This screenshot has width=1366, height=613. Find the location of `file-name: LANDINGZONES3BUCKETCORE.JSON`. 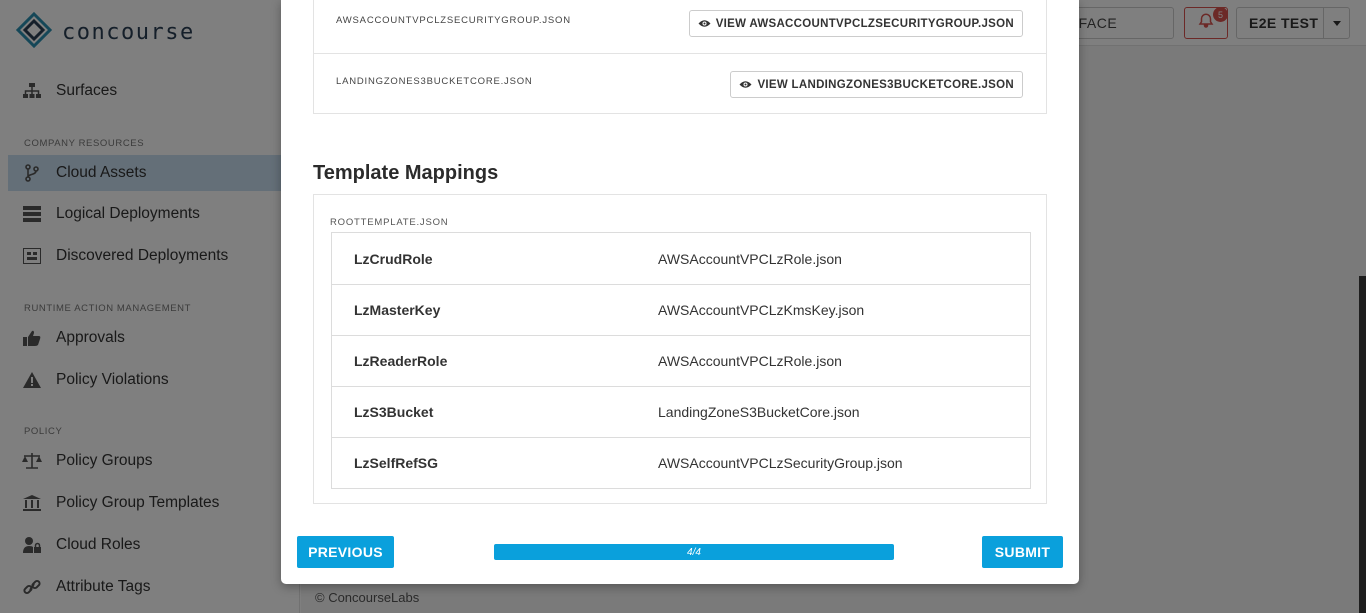

file-name: LANDINGZONES3BUCKETCORE.JSON is located at coordinates (434, 81).